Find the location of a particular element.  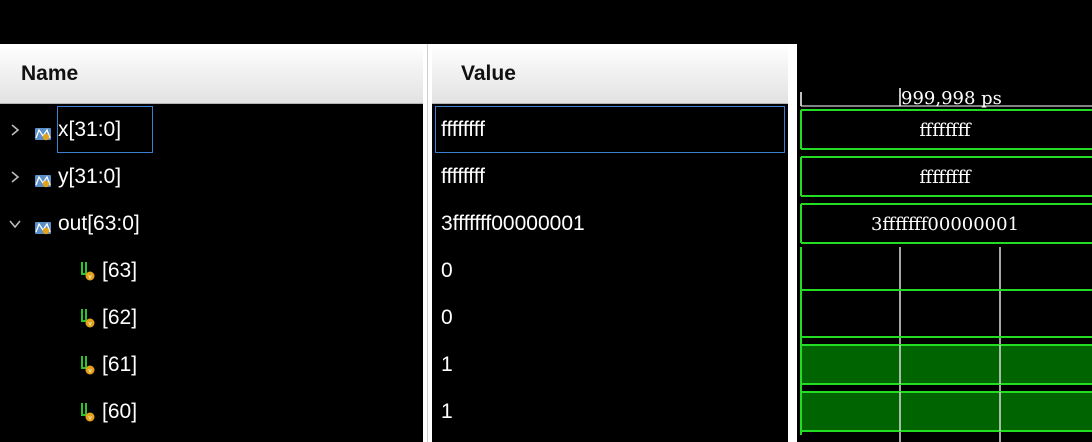

value-selection-box is located at coordinates (610, 129).